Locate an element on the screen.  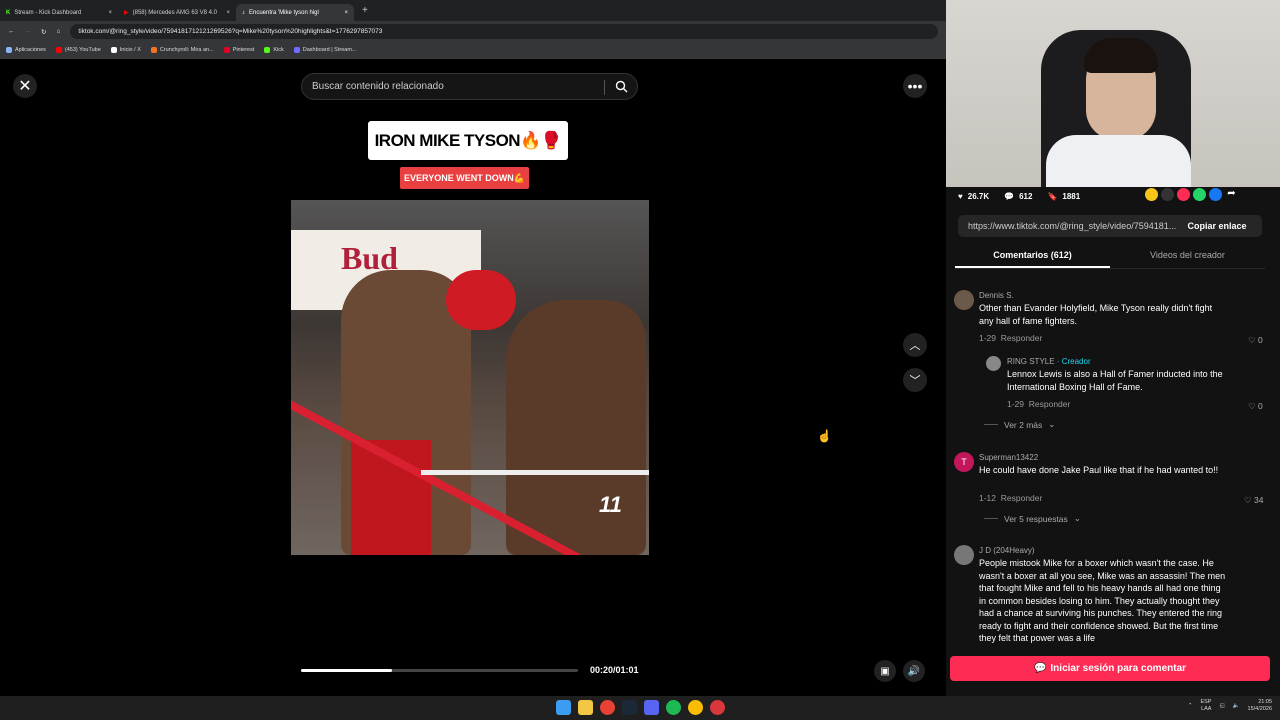
windows-start-icon is located at coordinates (563, 707).